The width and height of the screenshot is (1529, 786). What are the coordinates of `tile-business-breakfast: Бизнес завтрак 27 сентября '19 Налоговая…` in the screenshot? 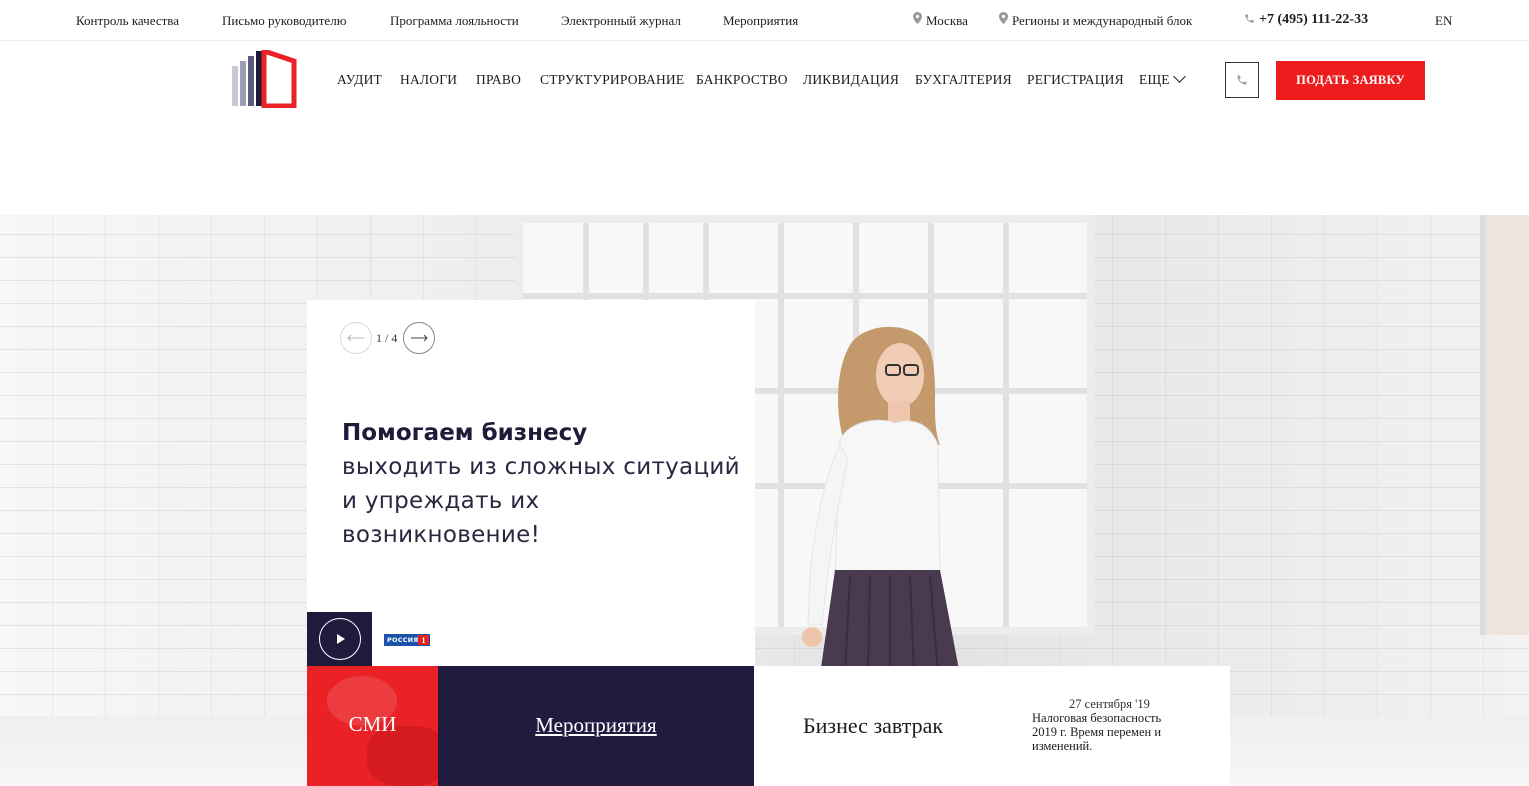 It's located at (992, 726).